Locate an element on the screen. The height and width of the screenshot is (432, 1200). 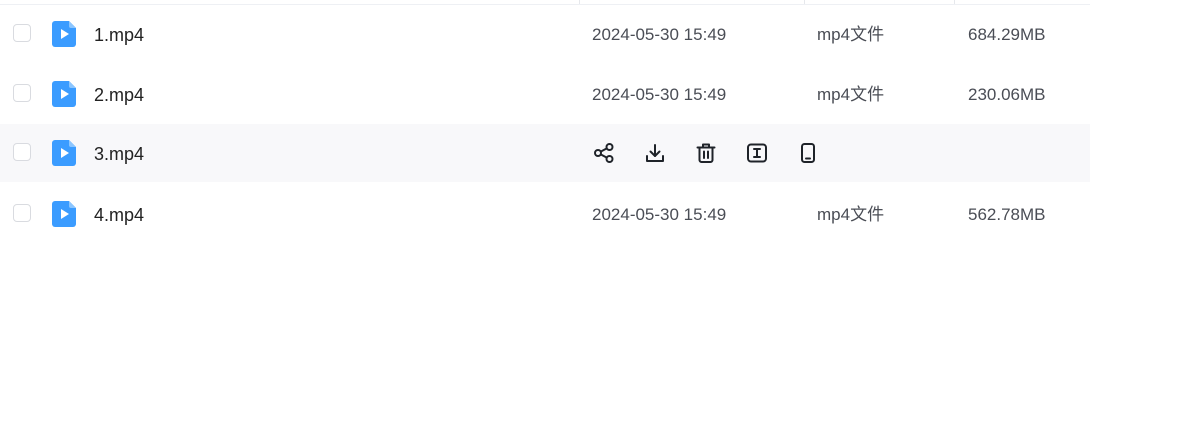
download-button is located at coordinates (655, 153).